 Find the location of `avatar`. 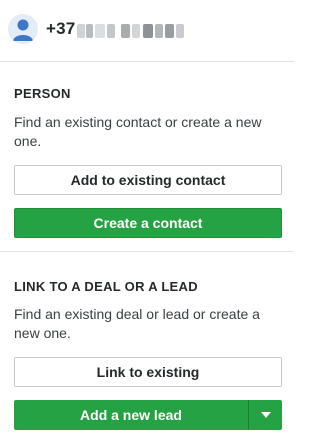

avatar is located at coordinates (23, 29).